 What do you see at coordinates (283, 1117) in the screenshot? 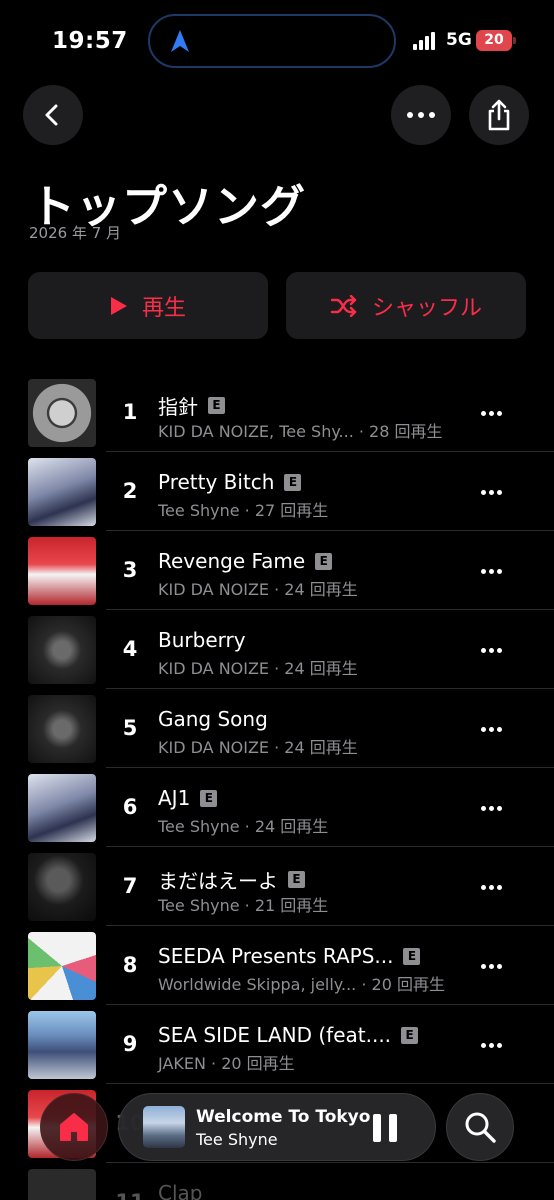
I see `now-playing-title: Welcome To Tokyo` at bounding box center [283, 1117].